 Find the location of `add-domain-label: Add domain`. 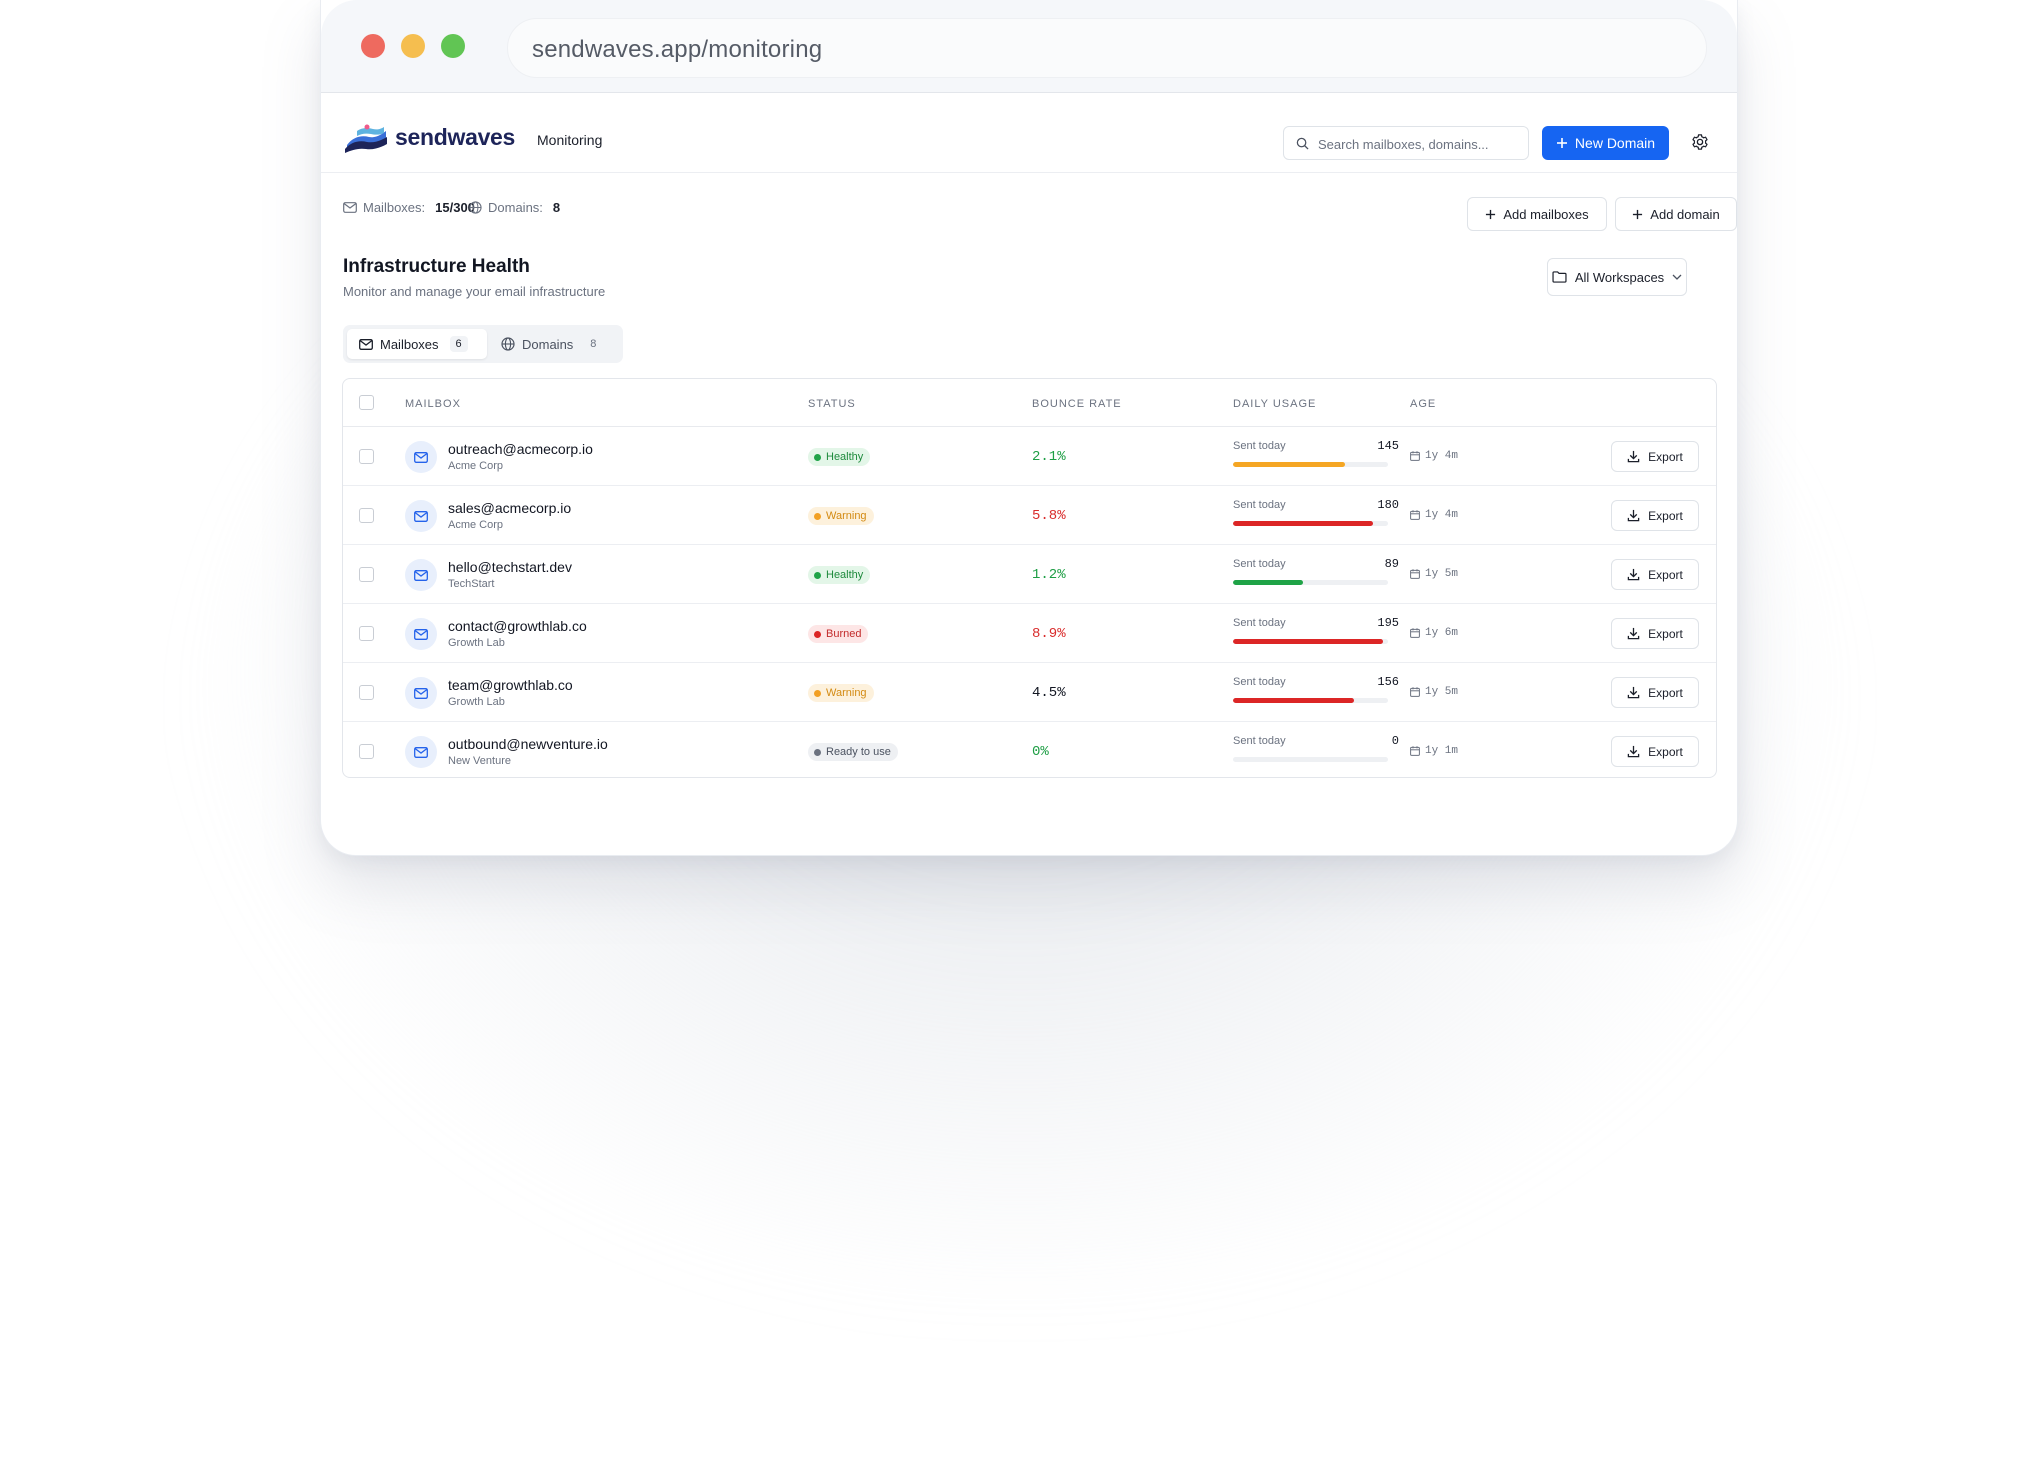

add-domain-label: Add domain is located at coordinates (1685, 214).